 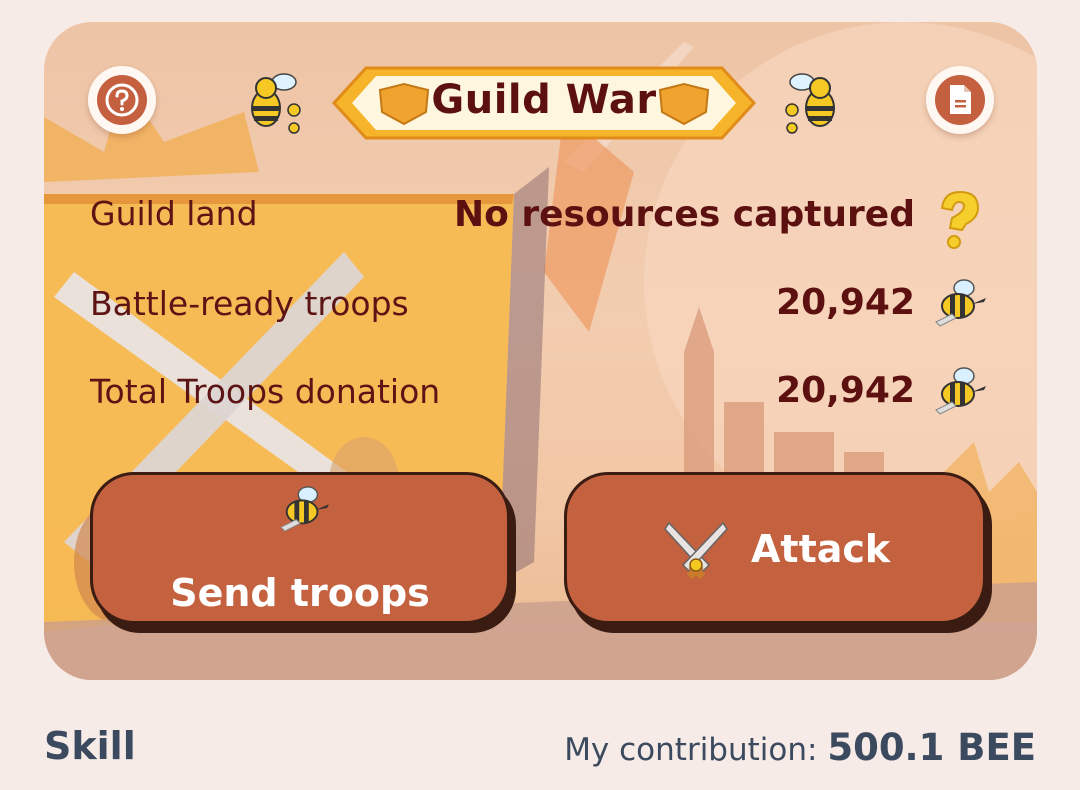 I want to click on send-troops-label: Send troops, so click(x=300, y=593).